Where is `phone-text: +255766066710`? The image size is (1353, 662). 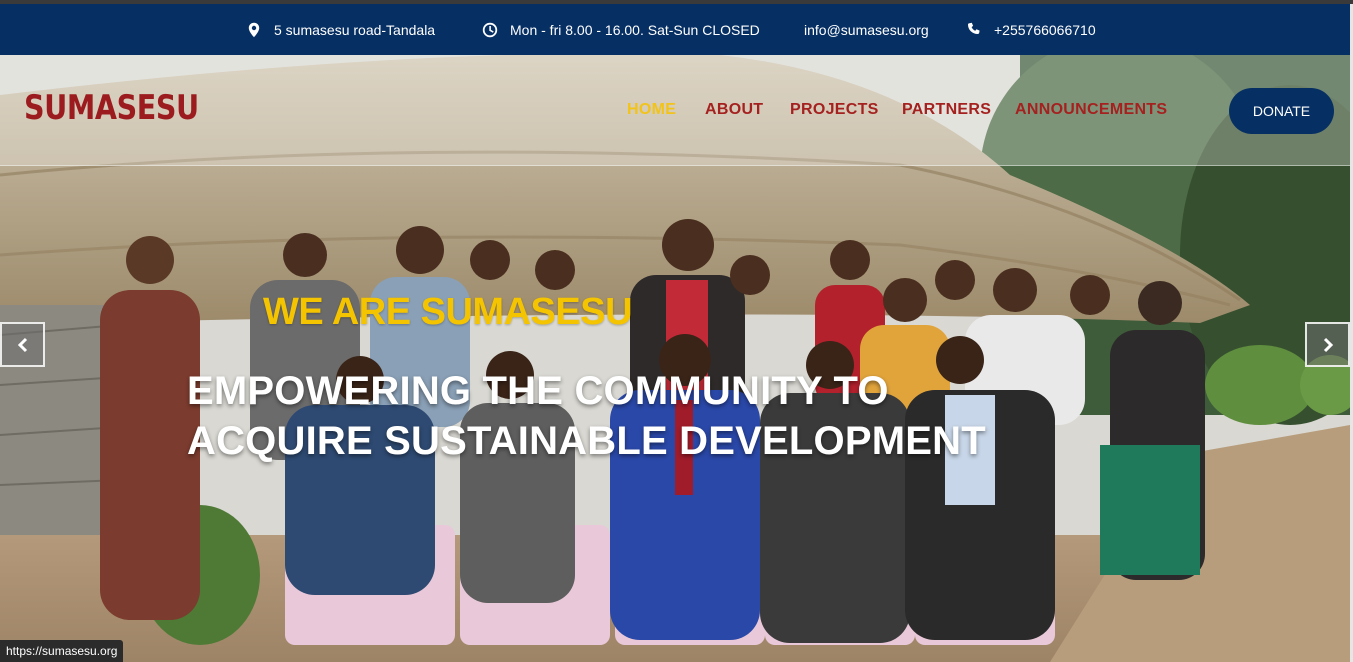
phone-text: +255766066710 is located at coordinates (1045, 30).